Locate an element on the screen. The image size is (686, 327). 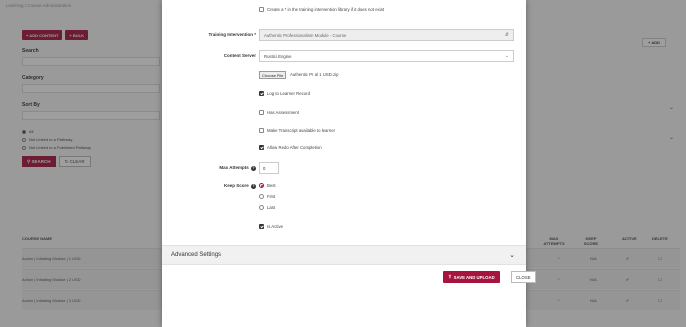
max-attempts-label: Max Attempts ? is located at coordinates (237, 168).